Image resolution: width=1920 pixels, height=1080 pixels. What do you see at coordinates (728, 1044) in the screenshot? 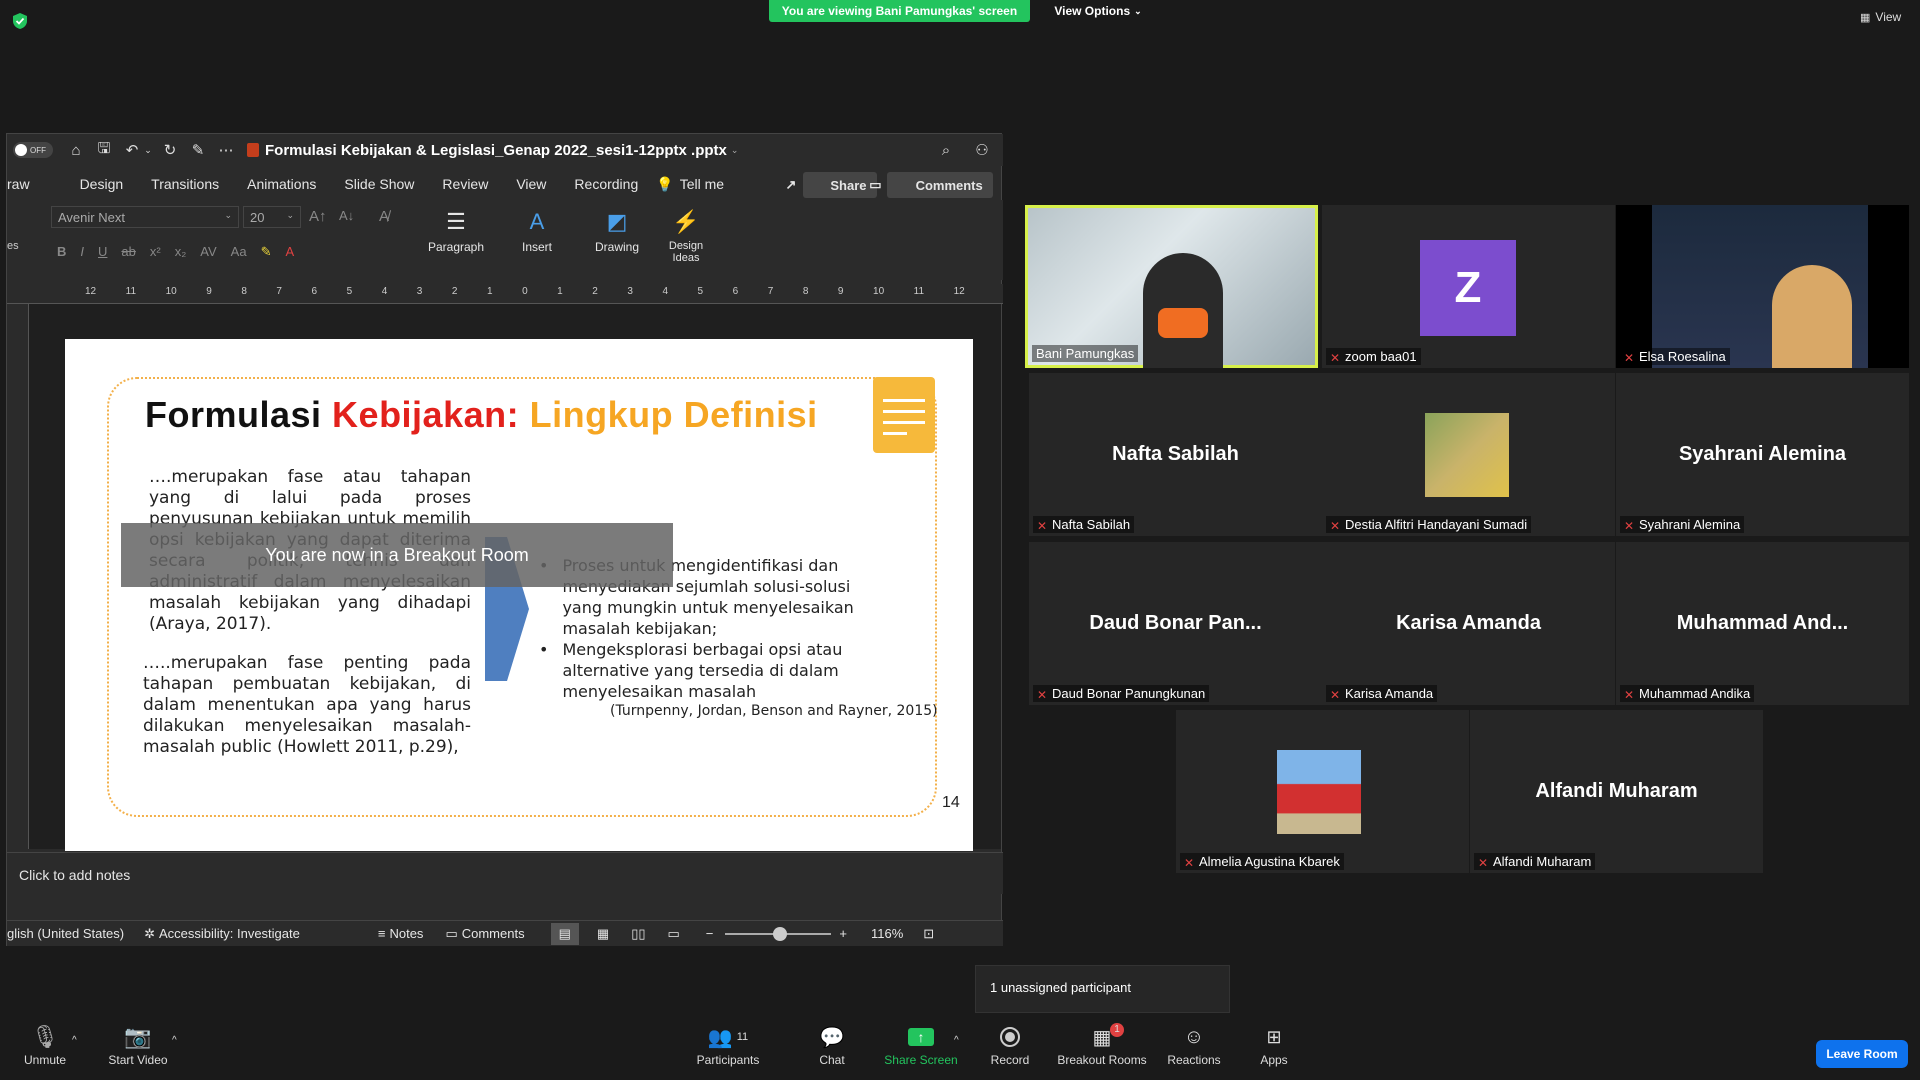
I see `participants-button: 👥 11 Participants` at bounding box center [728, 1044].